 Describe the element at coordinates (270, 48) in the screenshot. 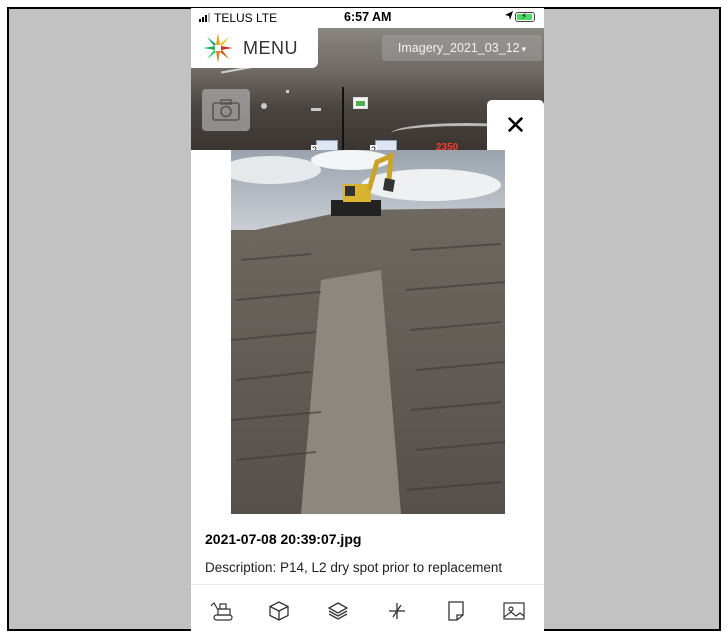

I see `menu-label: MENU` at that location.